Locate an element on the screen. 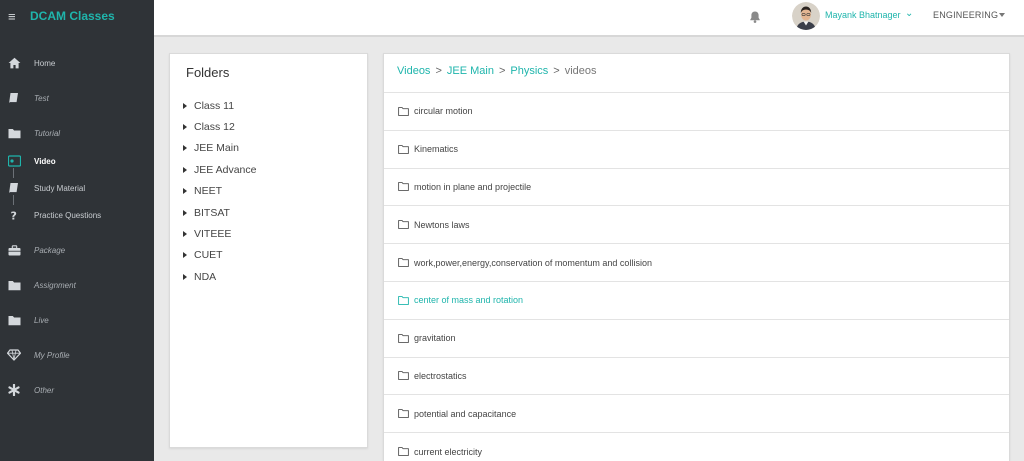 The width and height of the screenshot is (1024, 461). list-item: electrostatics is located at coordinates (696, 375).